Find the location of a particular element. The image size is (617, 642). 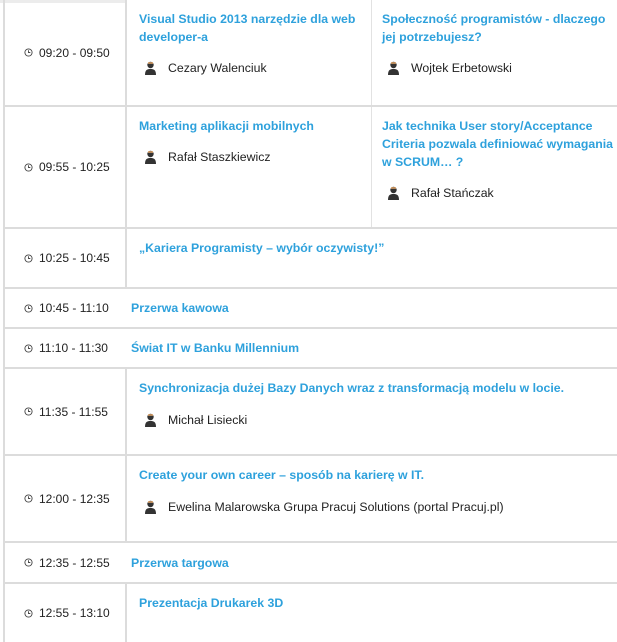

time-cell: 12:35 - 12:55 is located at coordinates (65, 562).